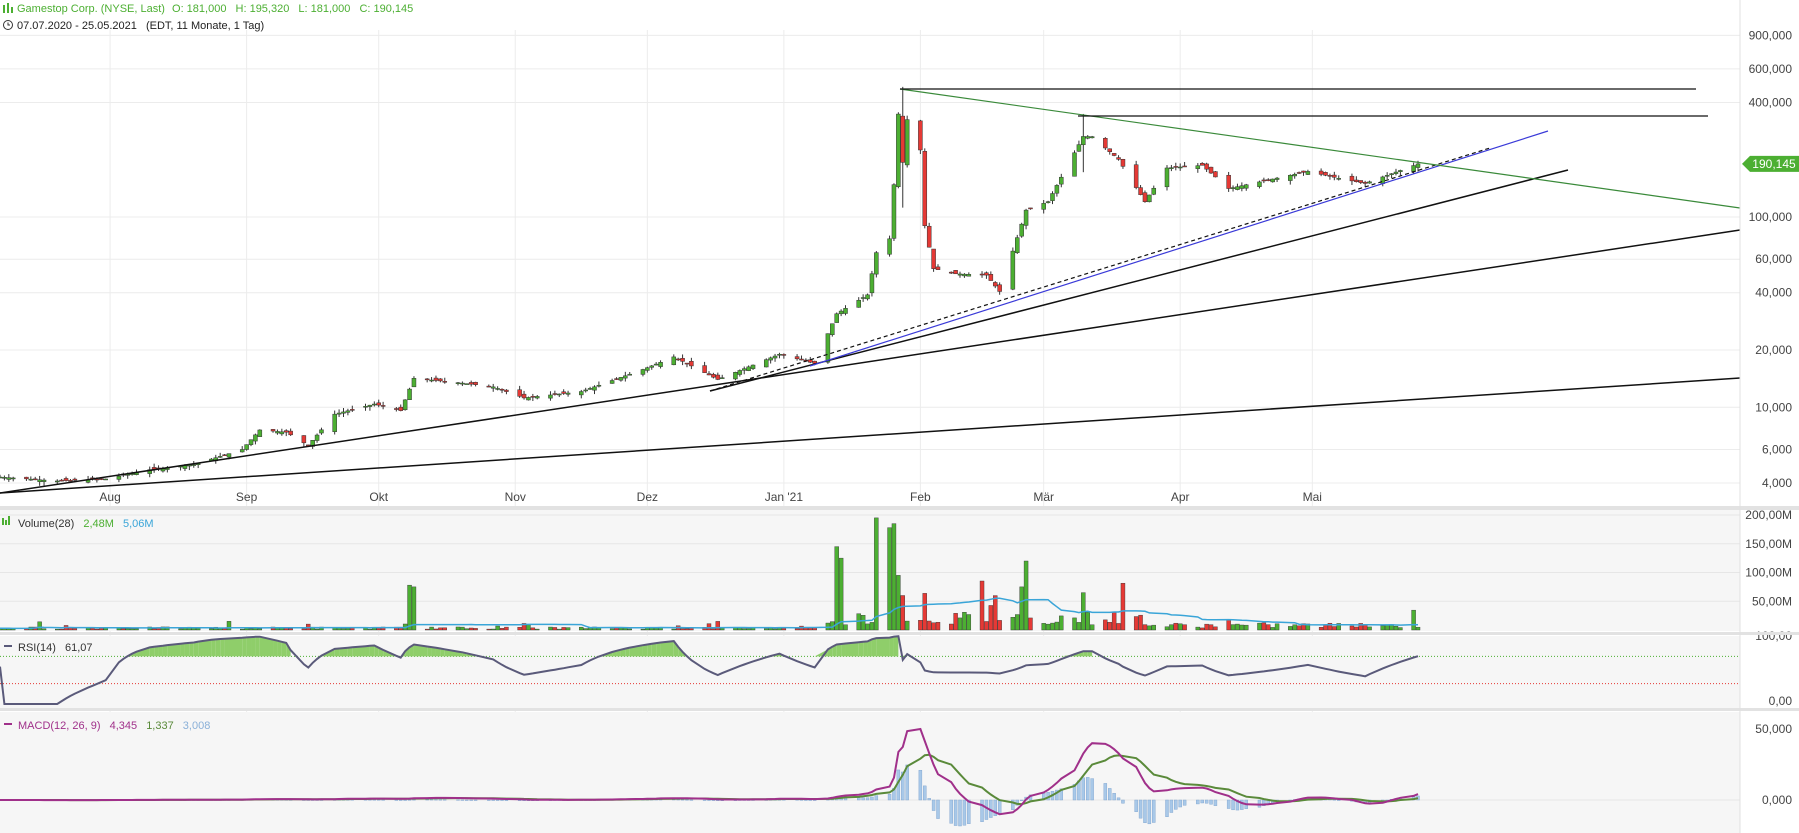 This screenshot has height=833, width=1799. Describe the element at coordinates (197, 726) in the screenshot. I see `macd-value-3: 3,008` at that location.